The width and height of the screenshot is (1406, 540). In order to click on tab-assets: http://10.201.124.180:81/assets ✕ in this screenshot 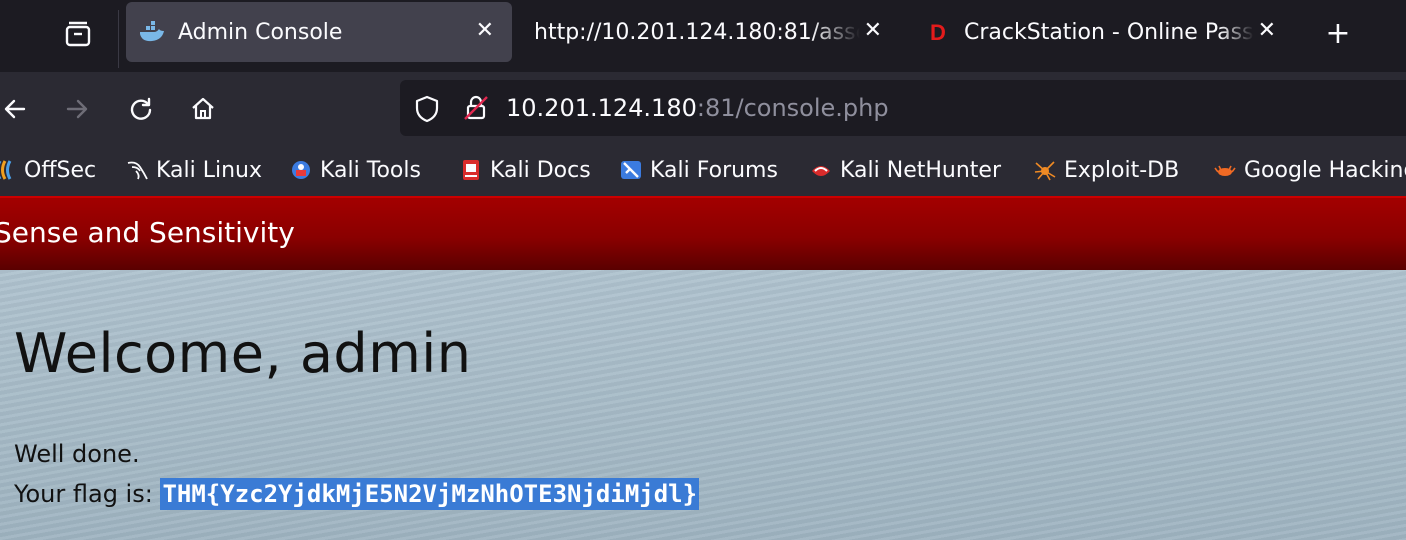, I will do `click(710, 32)`.